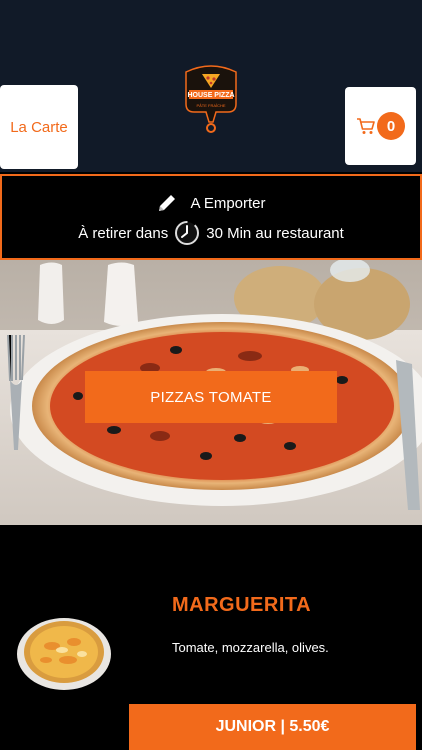  Describe the element at coordinates (275, 233) in the screenshot. I see `pickup-time: 30 Min au restaurant` at that location.